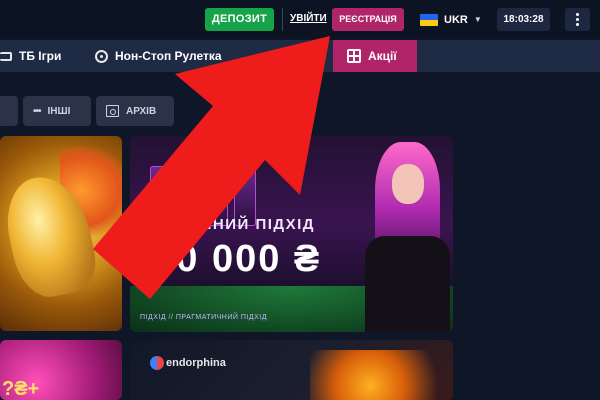 This screenshot has width=600, height=400. What do you see at coordinates (222, 224) in the screenshot?
I see `promo-heading: АГМАТИЧНИЙ ПІДХІД` at bounding box center [222, 224].